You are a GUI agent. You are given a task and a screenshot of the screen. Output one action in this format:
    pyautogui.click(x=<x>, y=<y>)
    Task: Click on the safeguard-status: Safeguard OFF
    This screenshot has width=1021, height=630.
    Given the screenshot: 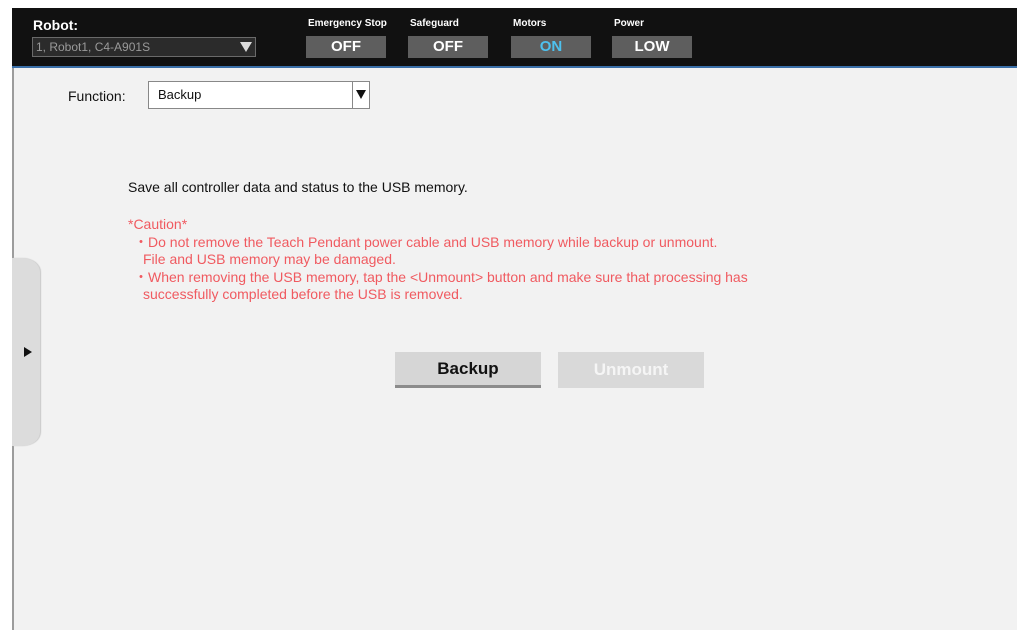 What is the action you would take?
    pyautogui.click(x=448, y=38)
    